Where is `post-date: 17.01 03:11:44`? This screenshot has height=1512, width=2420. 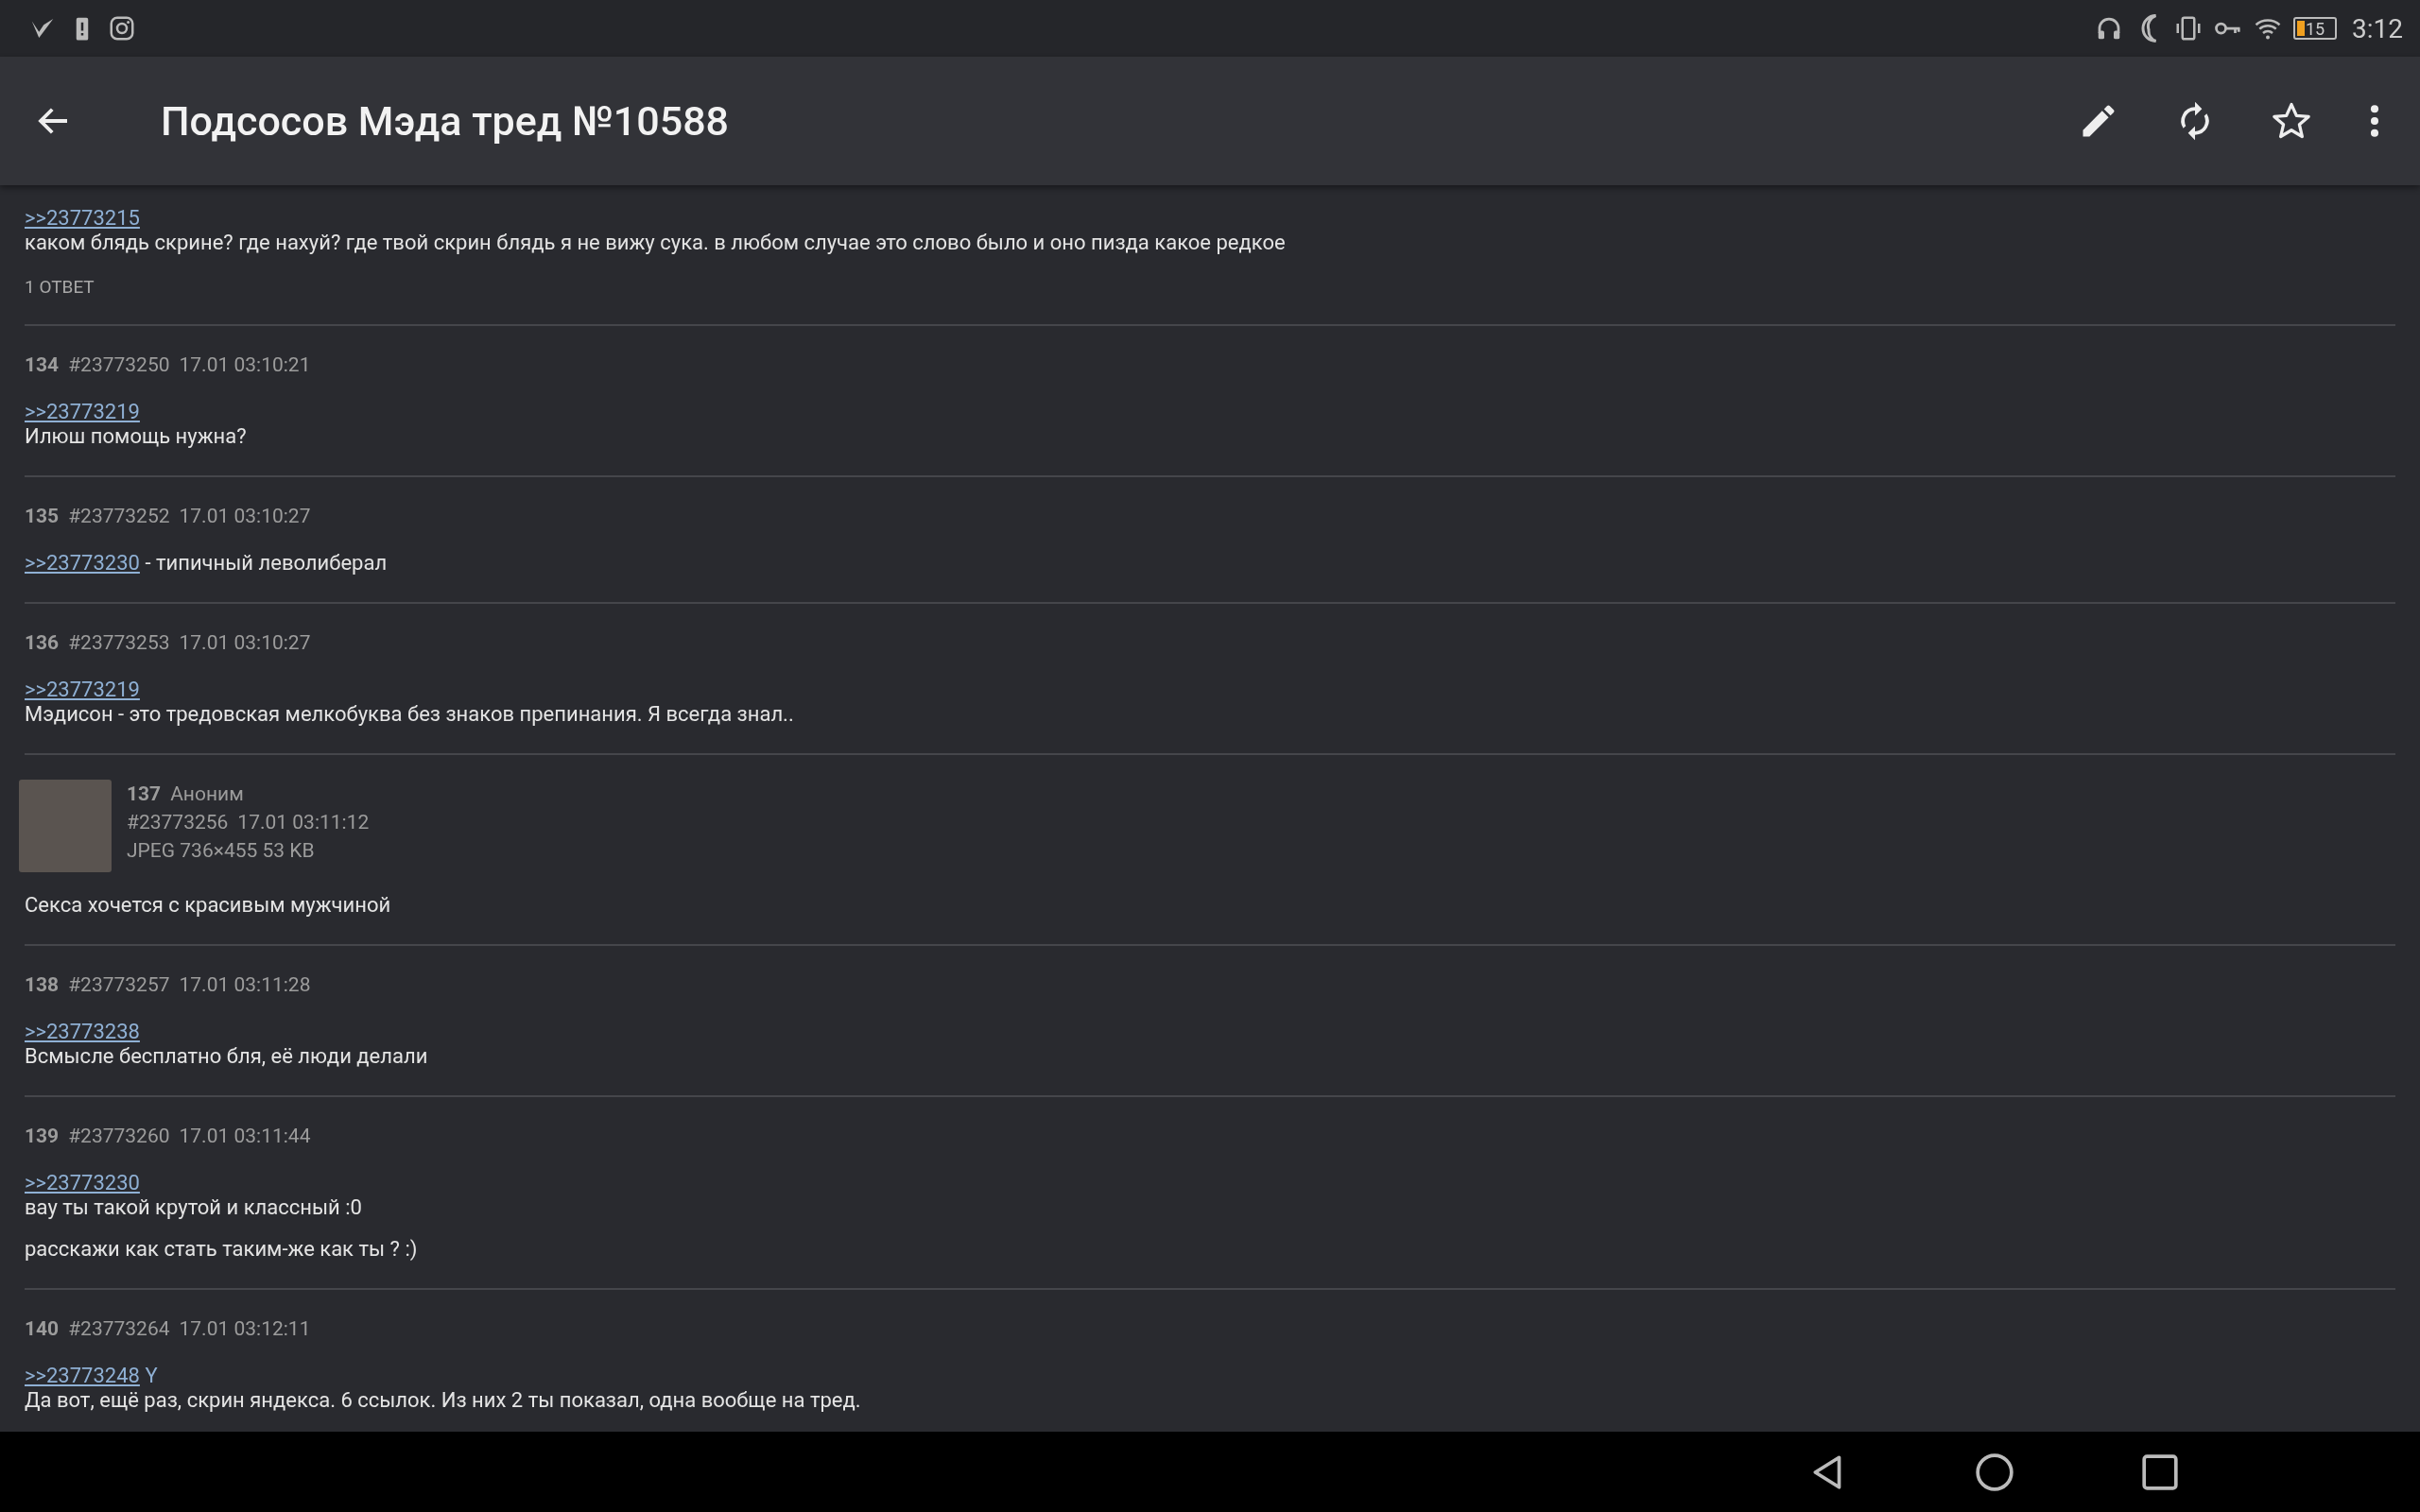
post-date: 17.01 03:11:44 is located at coordinates (245, 1136).